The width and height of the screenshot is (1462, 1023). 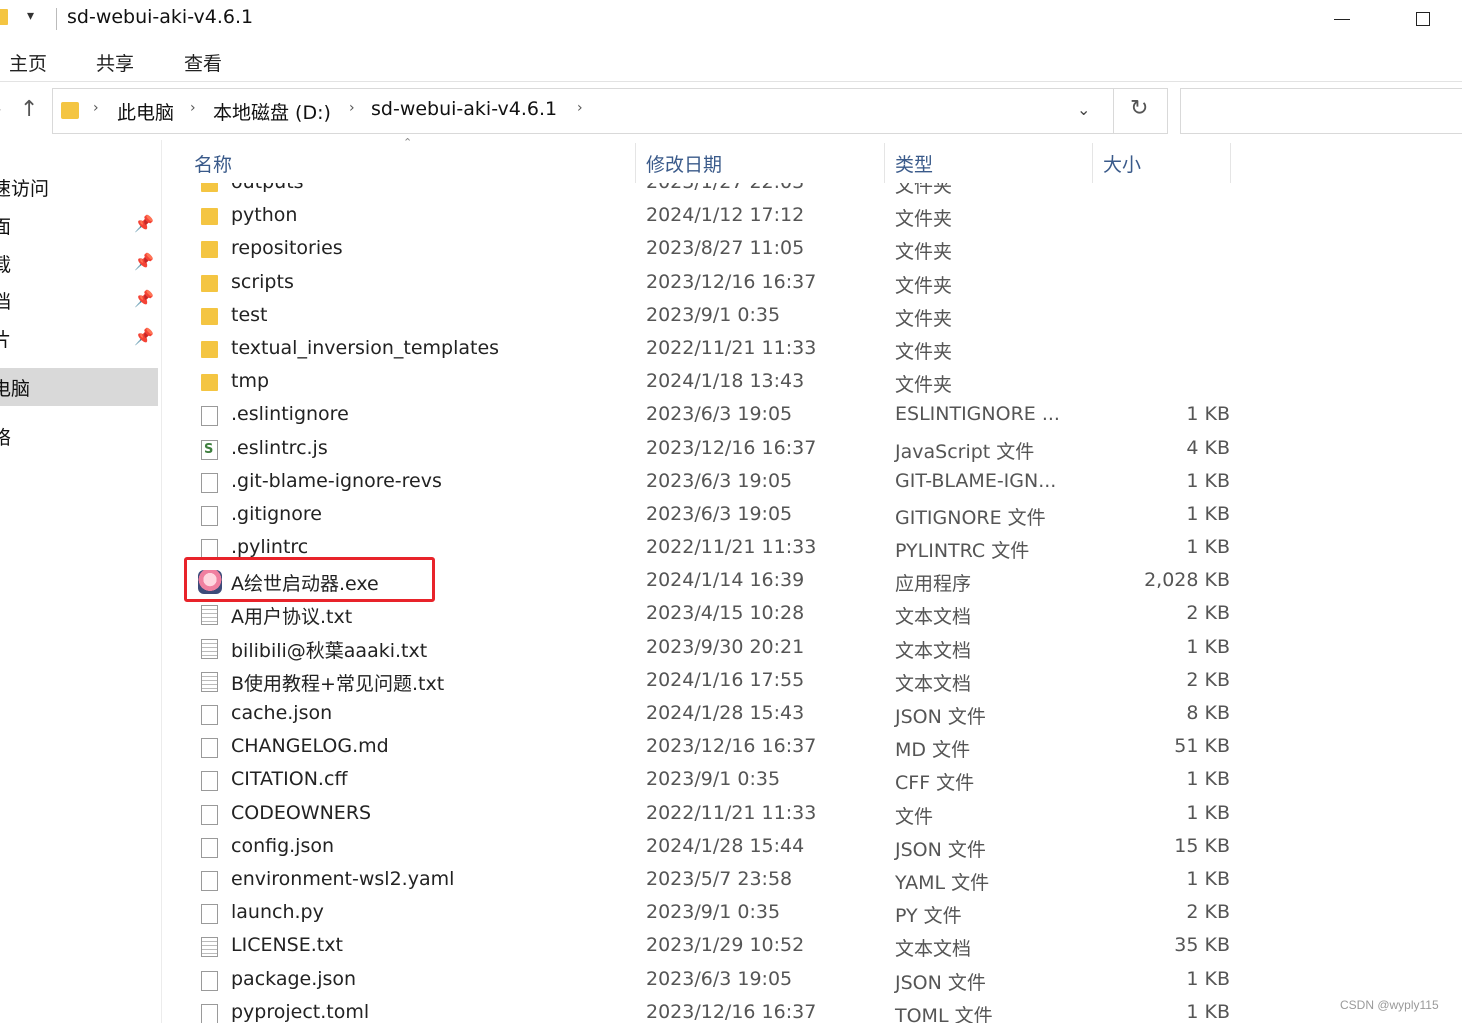 I want to click on file-row: LICENSE.txt 2023/1/29 10:52 文本文档 35 KB, so click(x=812, y=946).